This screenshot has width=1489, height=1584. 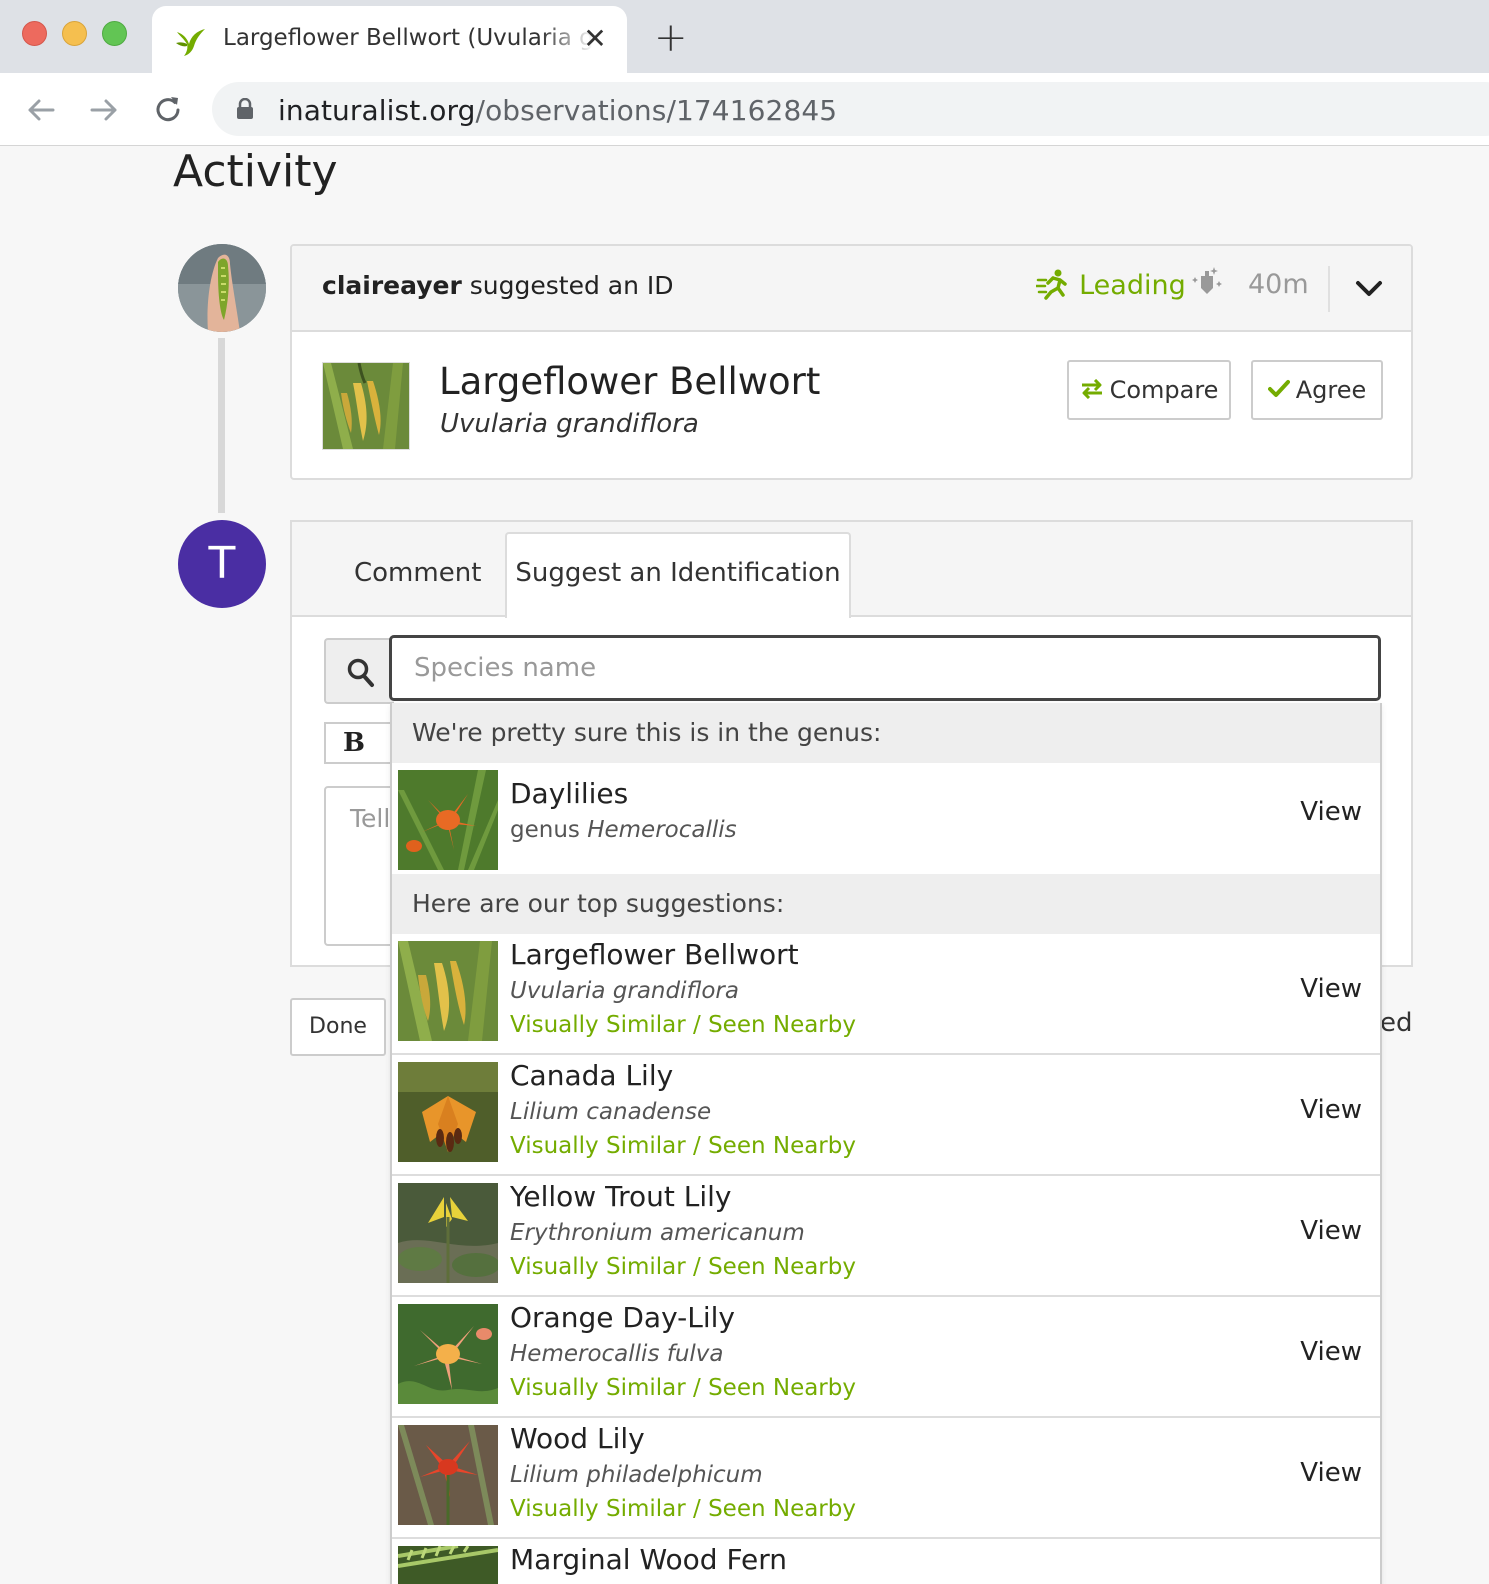 I want to click on activity-heading: Activity, so click(x=255, y=171).